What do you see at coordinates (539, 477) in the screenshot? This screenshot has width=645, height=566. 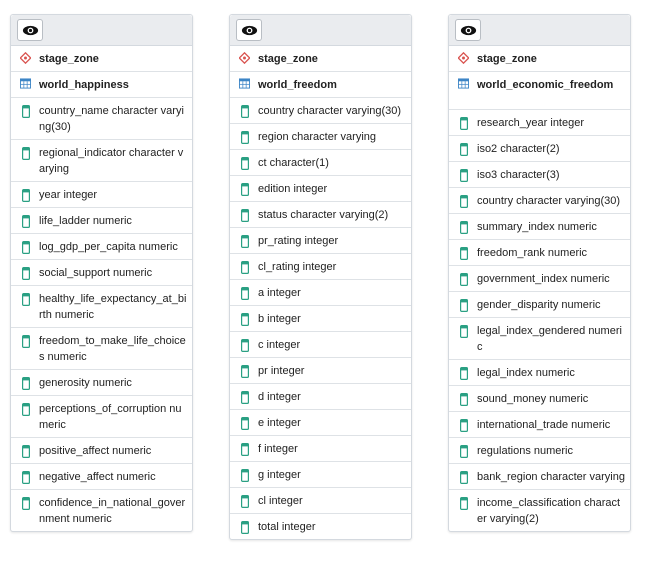 I see `column-row-bank-region: bank_region character varying` at bounding box center [539, 477].